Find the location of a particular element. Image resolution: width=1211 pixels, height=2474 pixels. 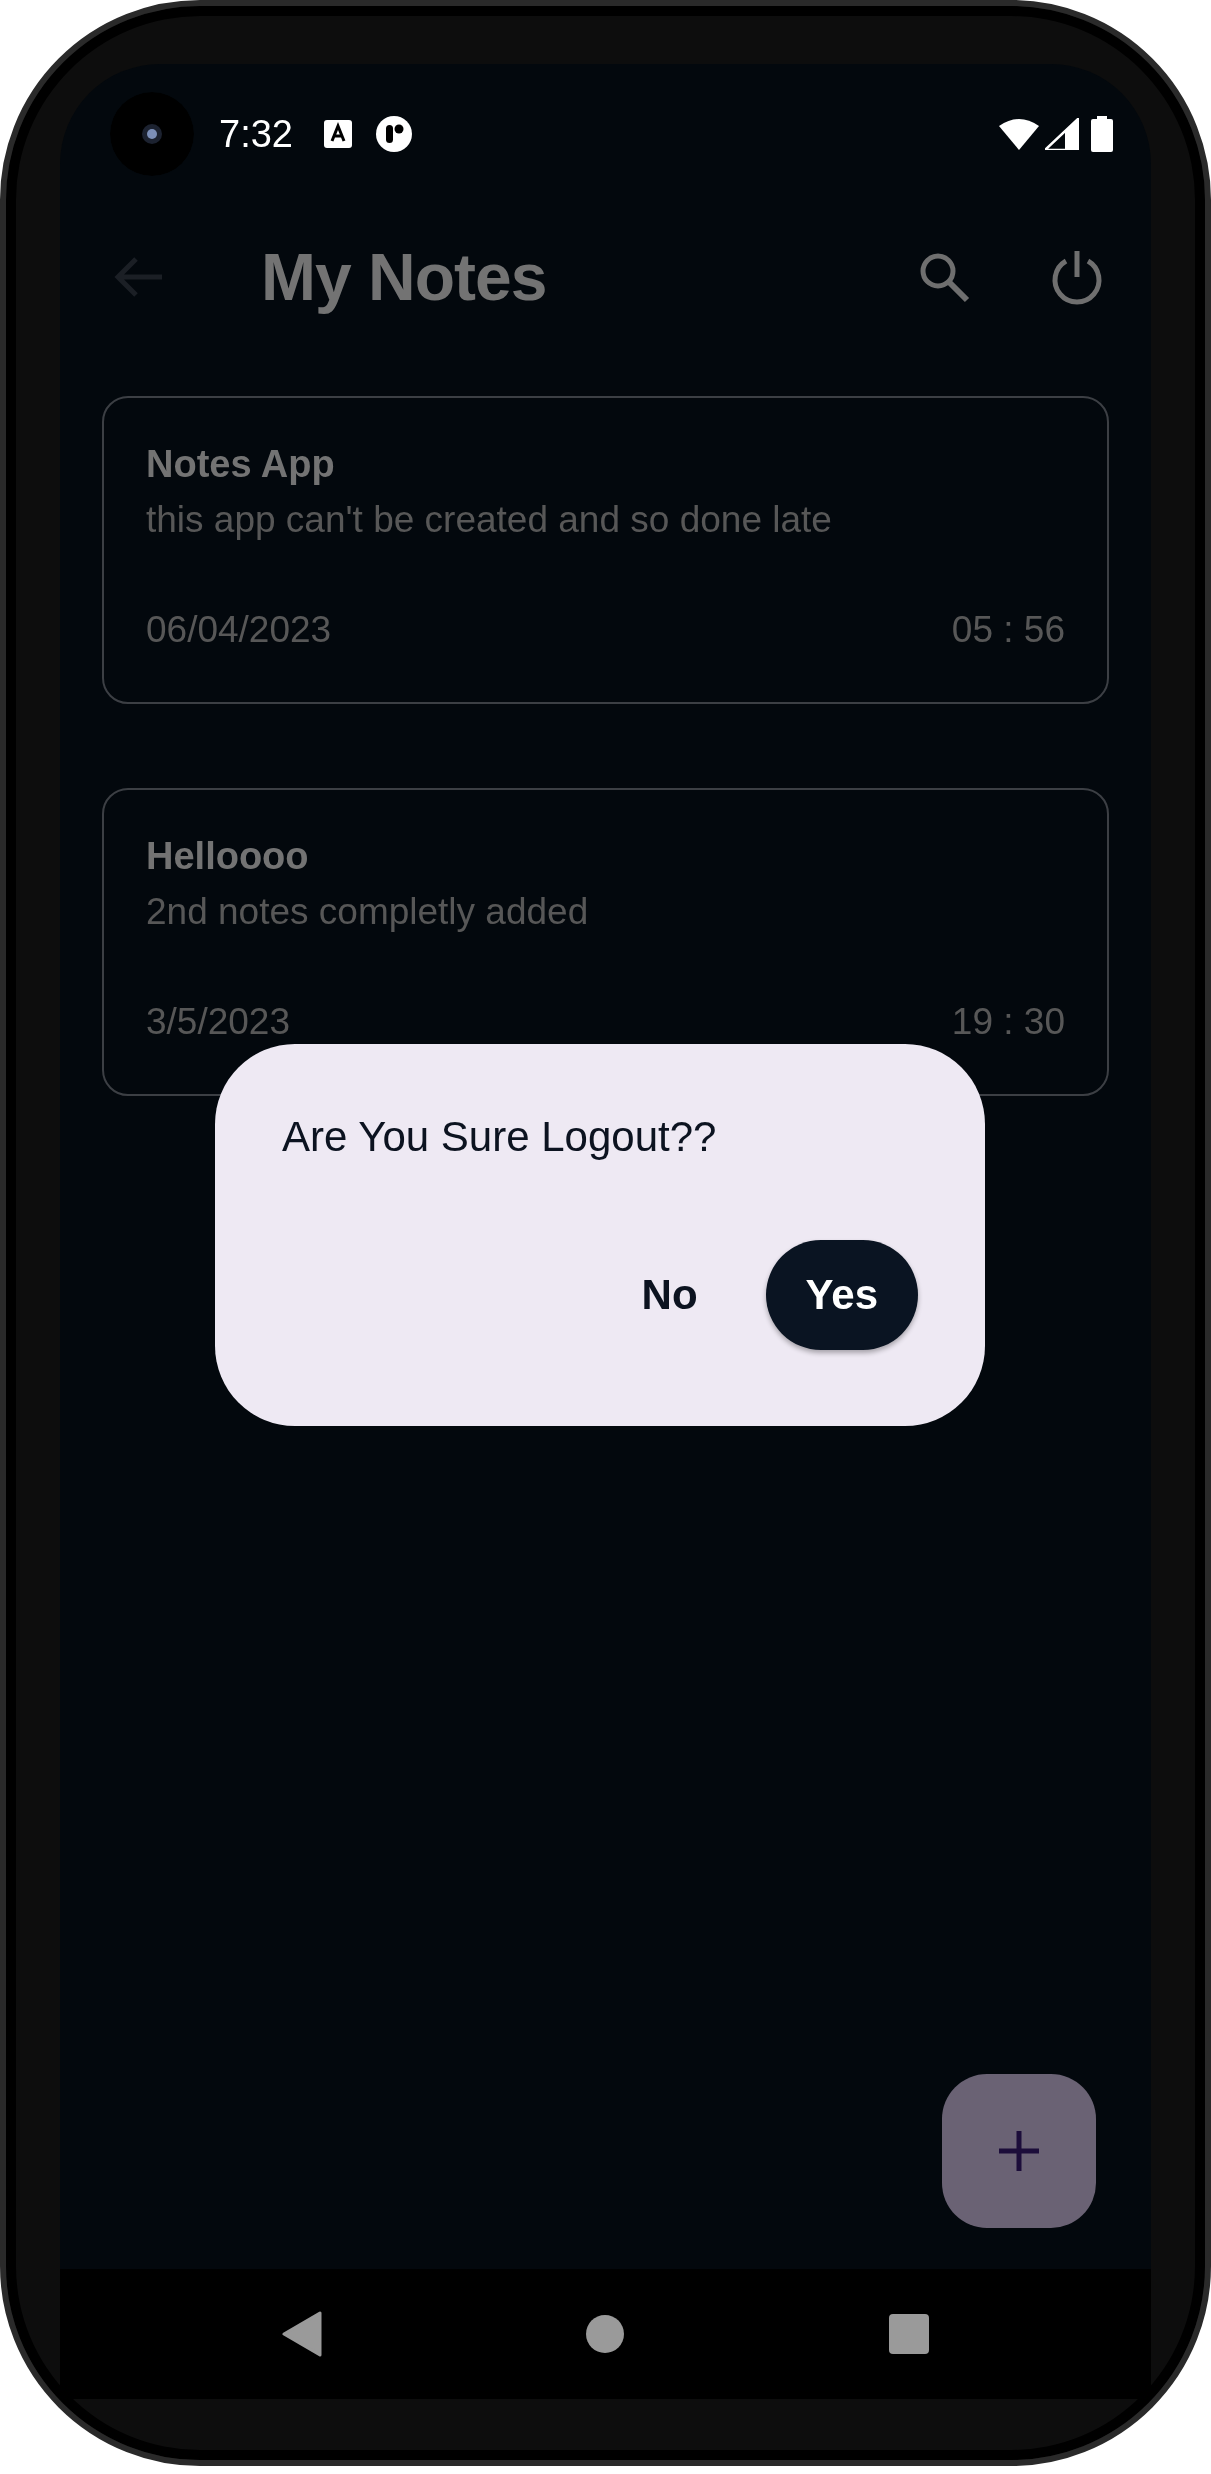

home-nav-button is located at coordinates (604, 2334).